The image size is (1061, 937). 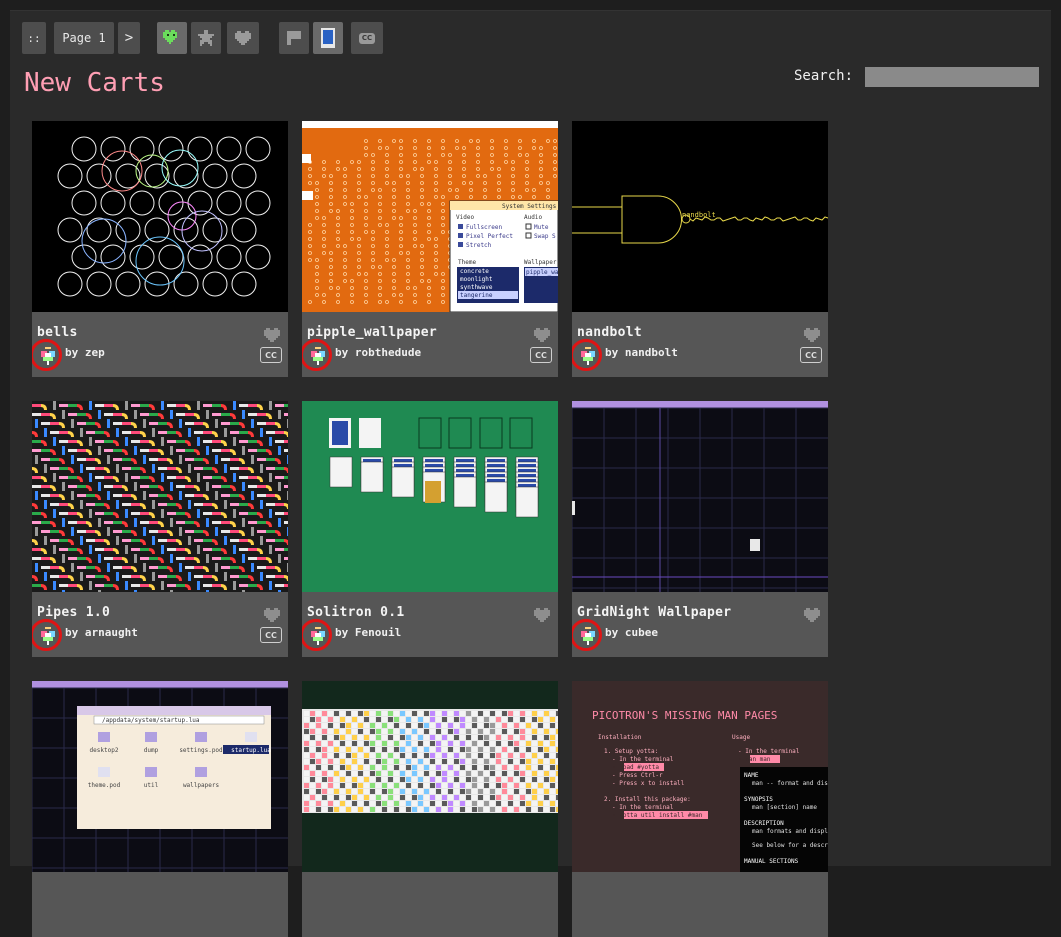 I want to click on cart-title: pipple_wallpaper, so click(x=372, y=332).